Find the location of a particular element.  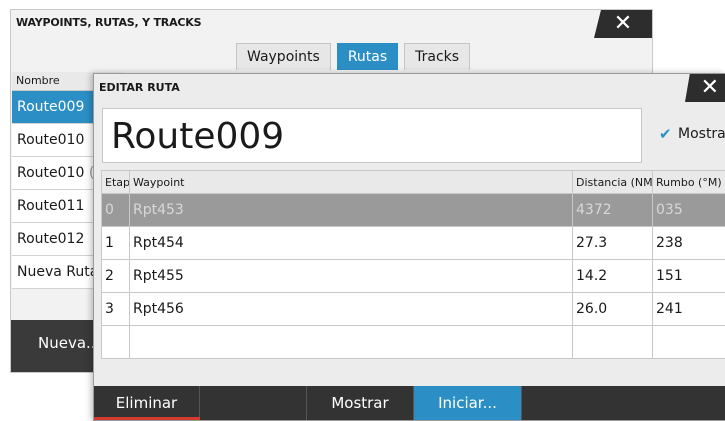

cell-heading: 151 is located at coordinates (688, 276).